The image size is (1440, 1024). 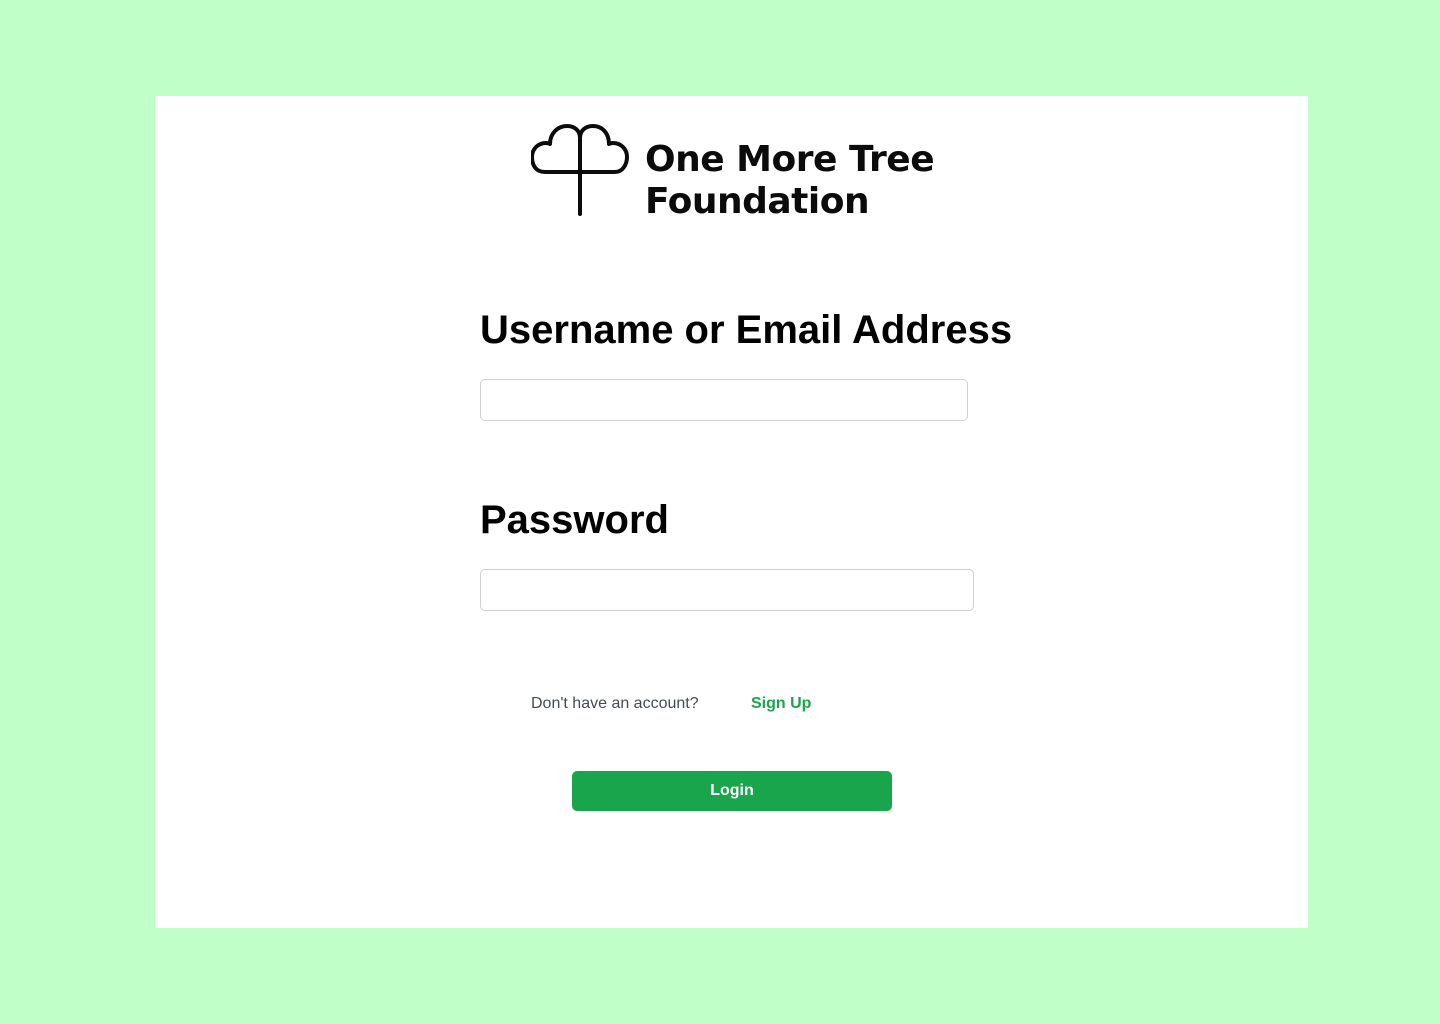 I want to click on brand-name: One More Tree Foundation, so click(x=790, y=181).